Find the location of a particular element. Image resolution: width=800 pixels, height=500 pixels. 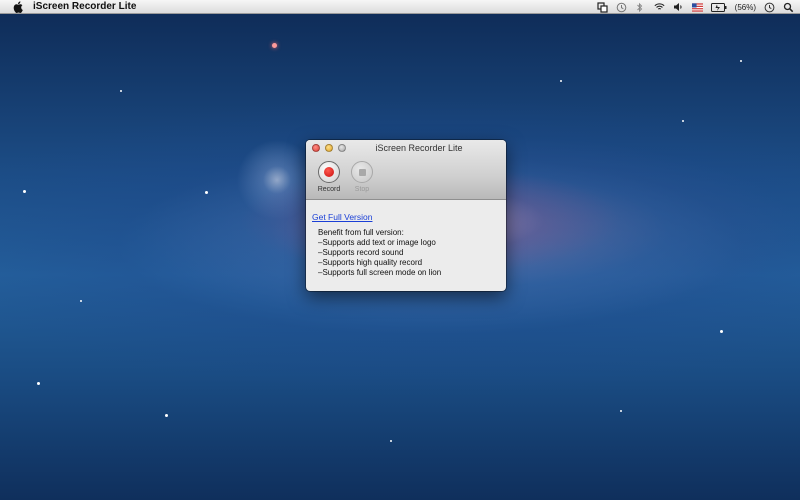

record-button is located at coordinates (329, 172).